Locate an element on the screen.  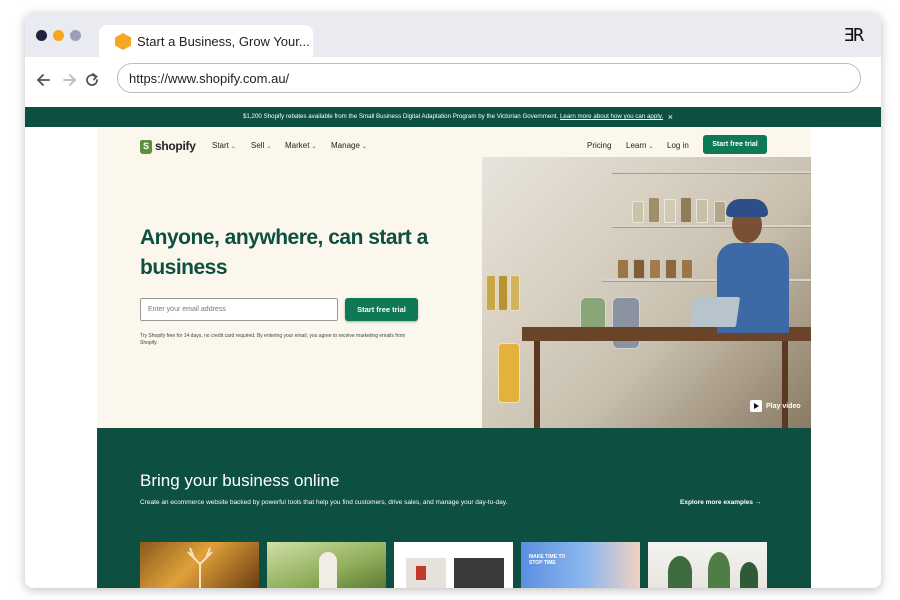
hero-start-trial-button: Start free trial is located at coordinates (381, 309).